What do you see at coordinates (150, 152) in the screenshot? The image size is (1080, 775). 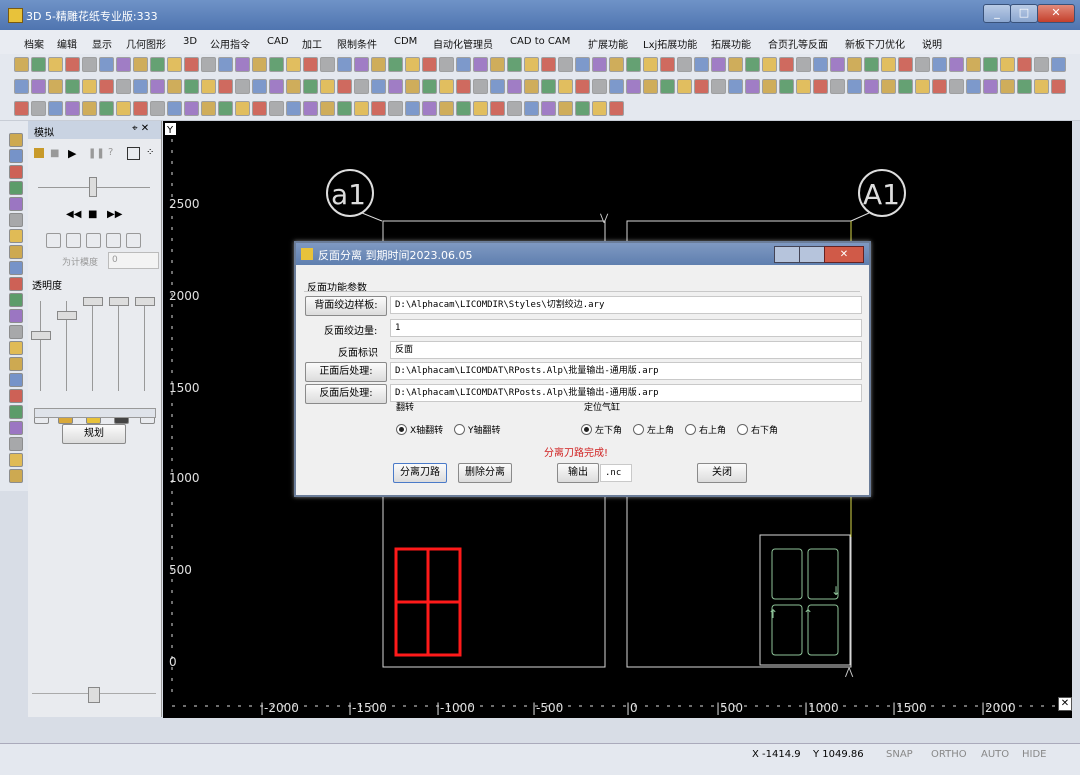 I see `sim-grid-icon: ⁘` at bounding box center [150, 152].